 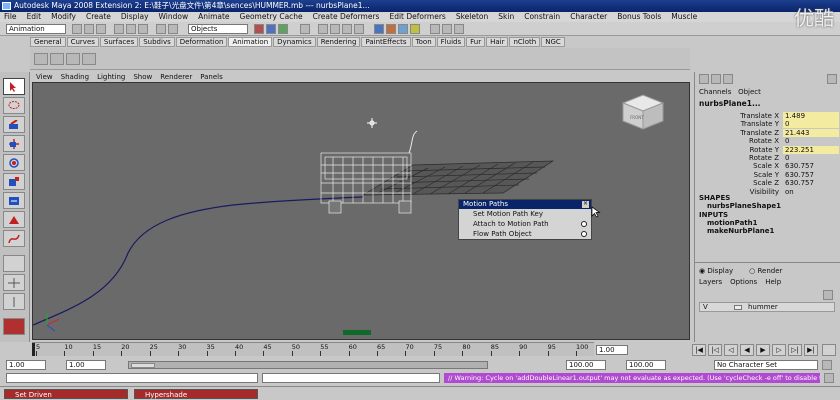 What do you see at coordinates (704, 79) in the screenshot?
I see `channel-box-toggle-icon` at bounding box center [704, 79].